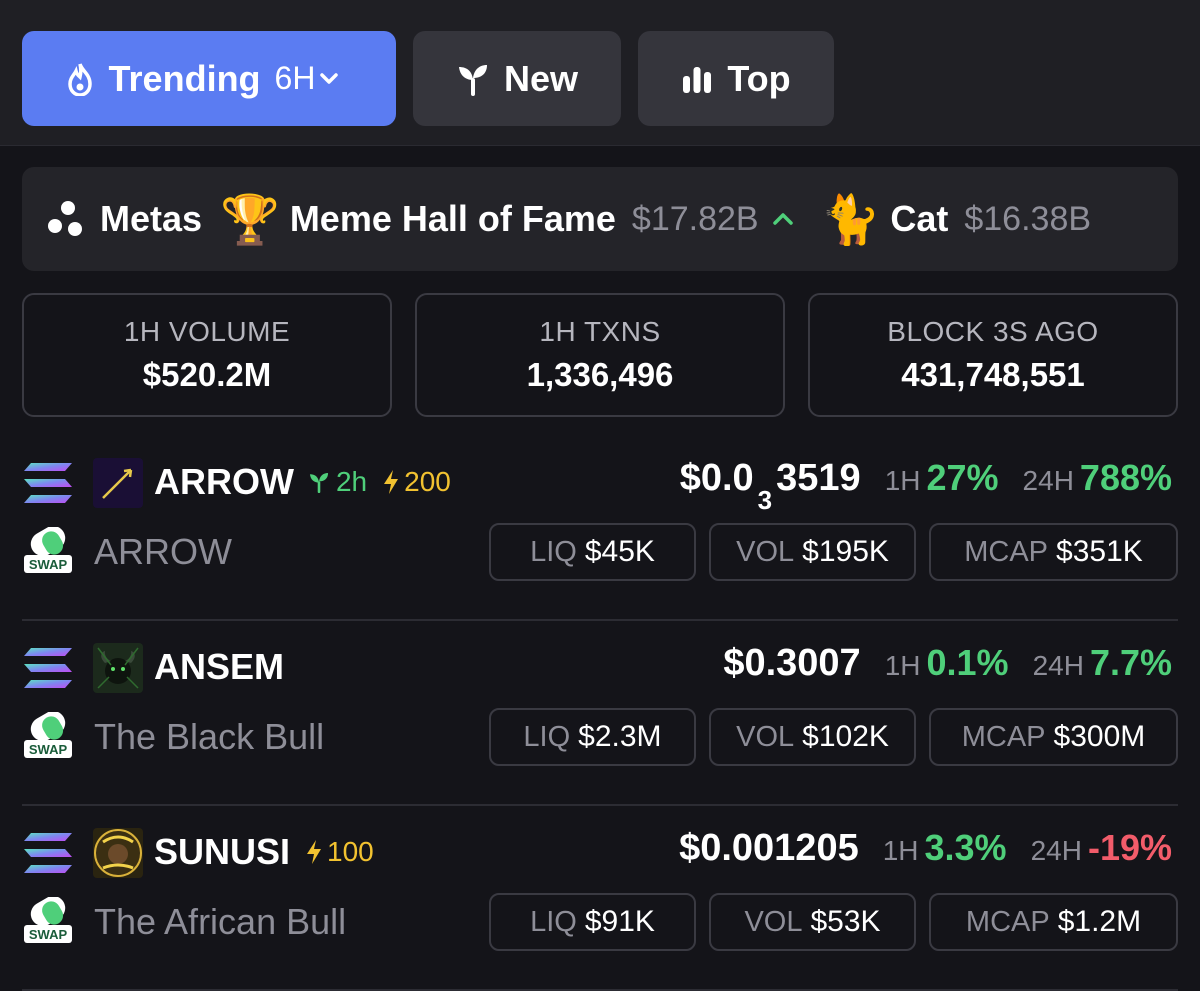  What do you see at coordinates (302, 482) in the screenshot?
I see `token-symbol-line: ARROW 2h 200` at bounding box center [302, 482].